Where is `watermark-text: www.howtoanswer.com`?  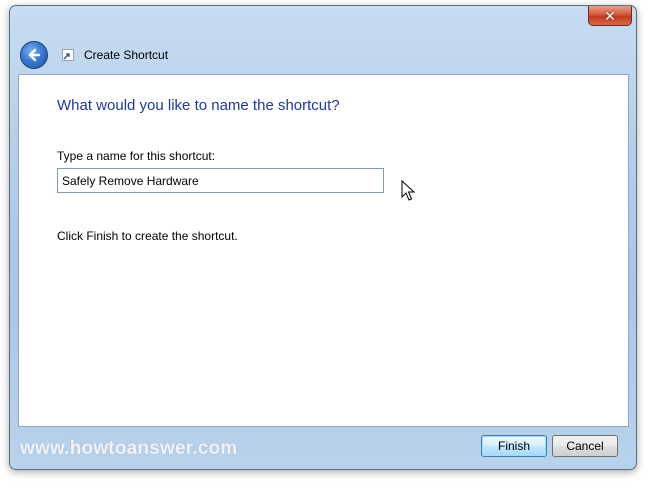 watermark-text: www.howtoanswer.com is located at coordinates (129, 448).